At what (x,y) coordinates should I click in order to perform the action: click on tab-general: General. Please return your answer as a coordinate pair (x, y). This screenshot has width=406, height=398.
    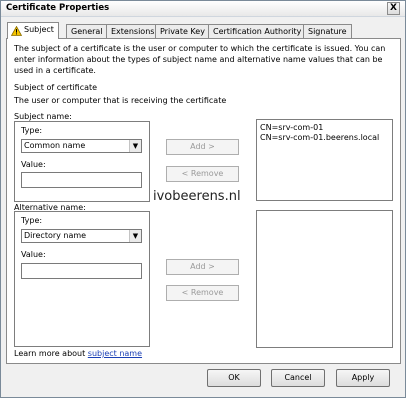
    Looking at the image, I should click on (87, 31).